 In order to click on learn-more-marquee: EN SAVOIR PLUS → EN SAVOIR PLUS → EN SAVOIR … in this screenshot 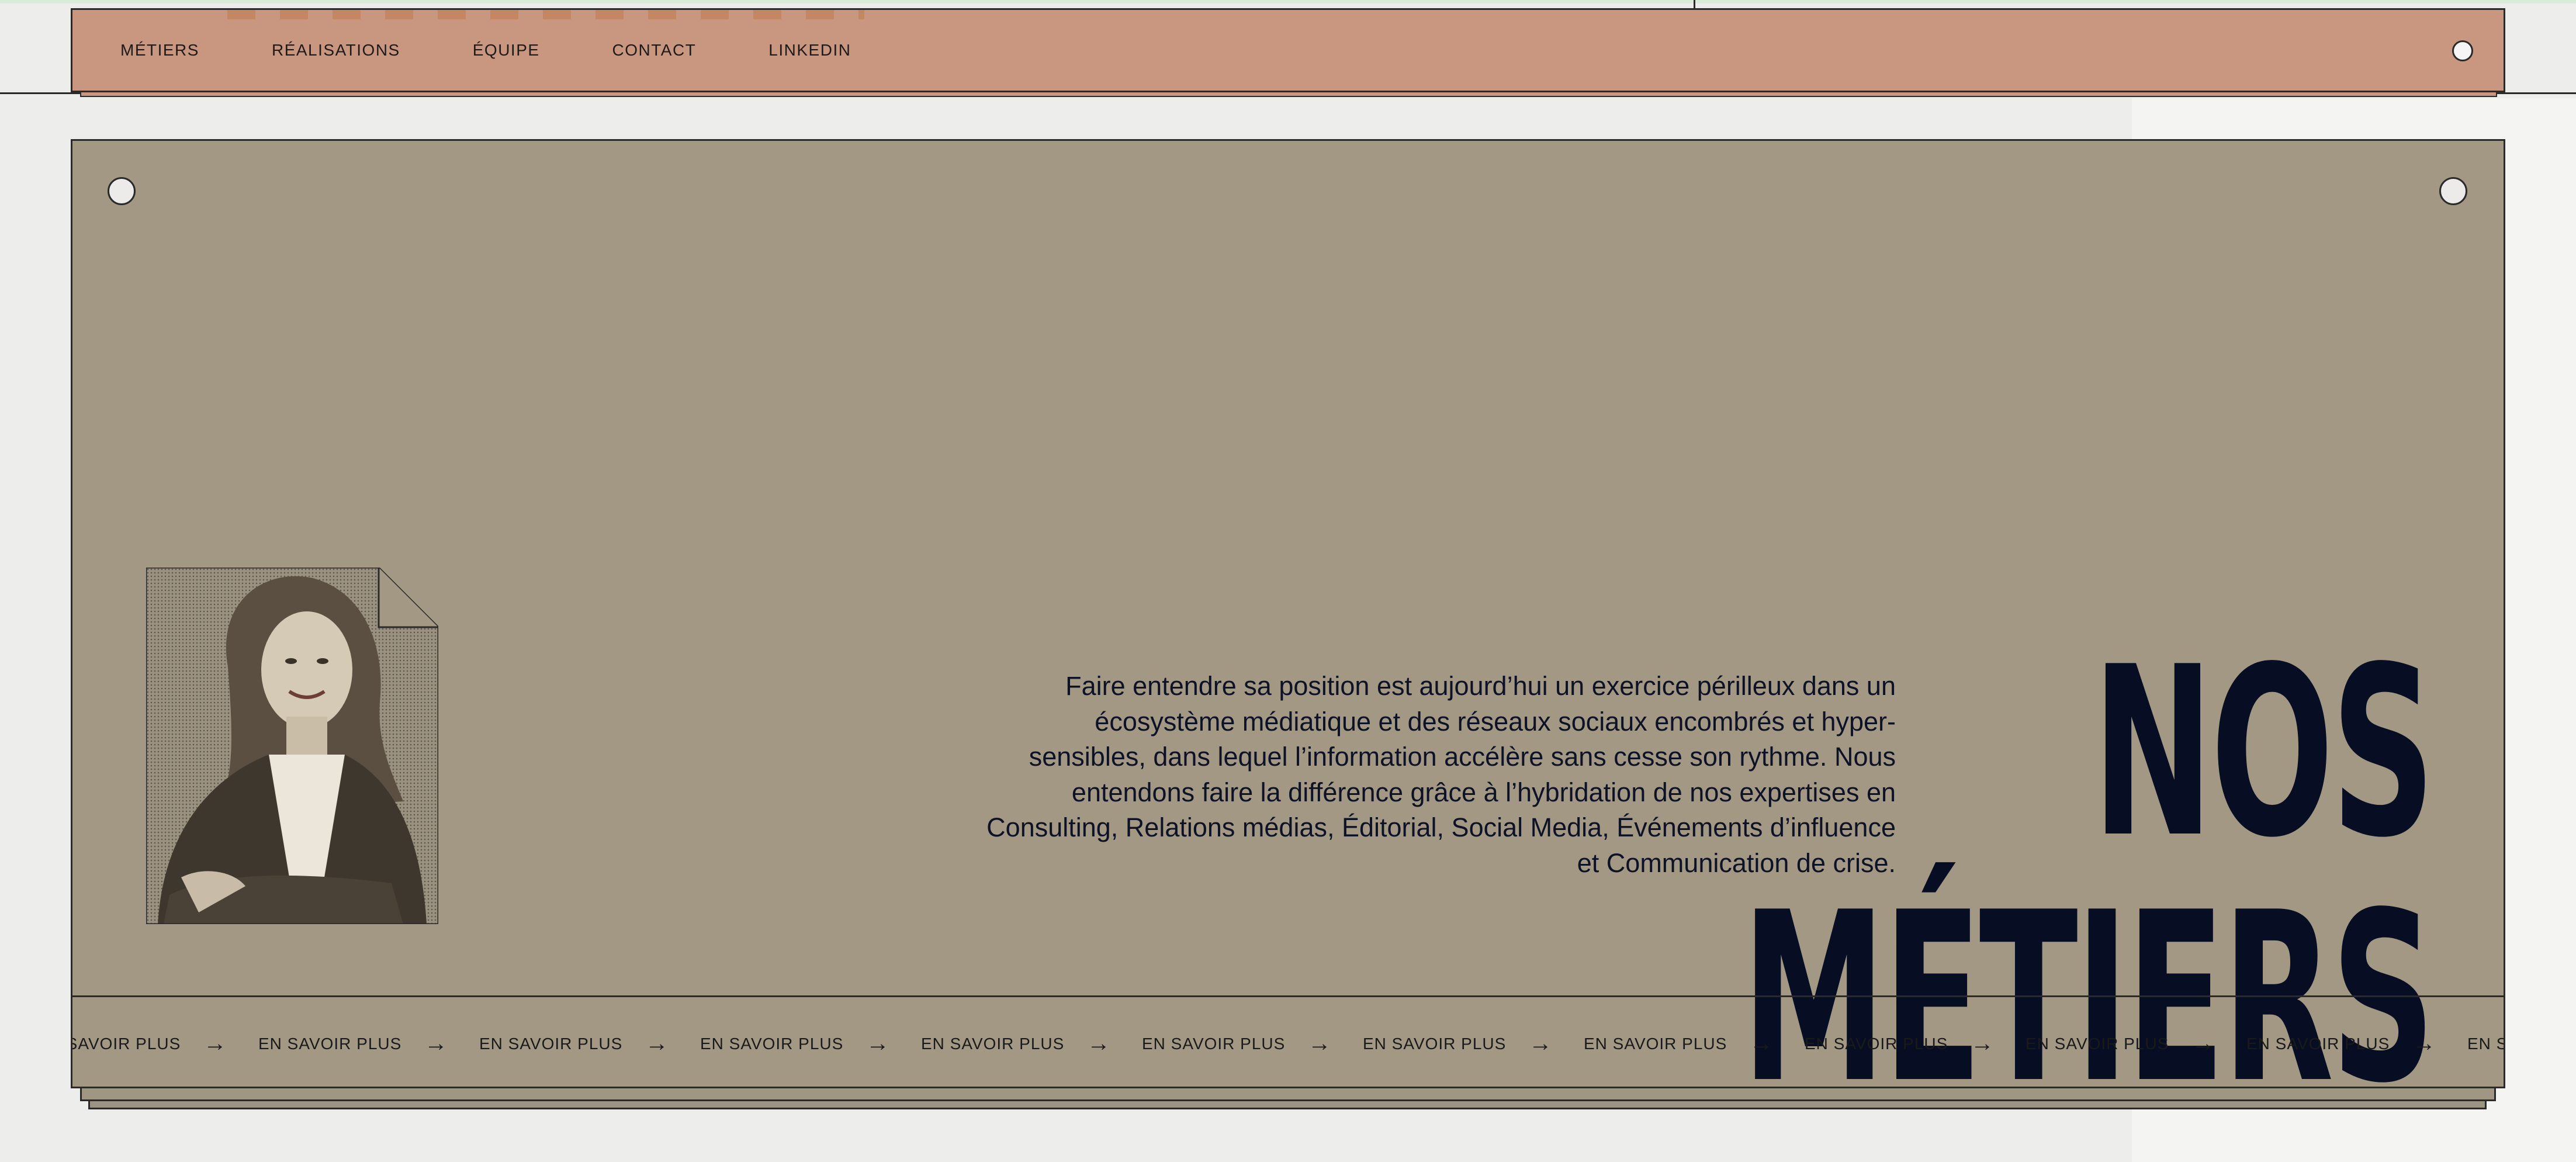, I will do `click(1288, 1041)`.